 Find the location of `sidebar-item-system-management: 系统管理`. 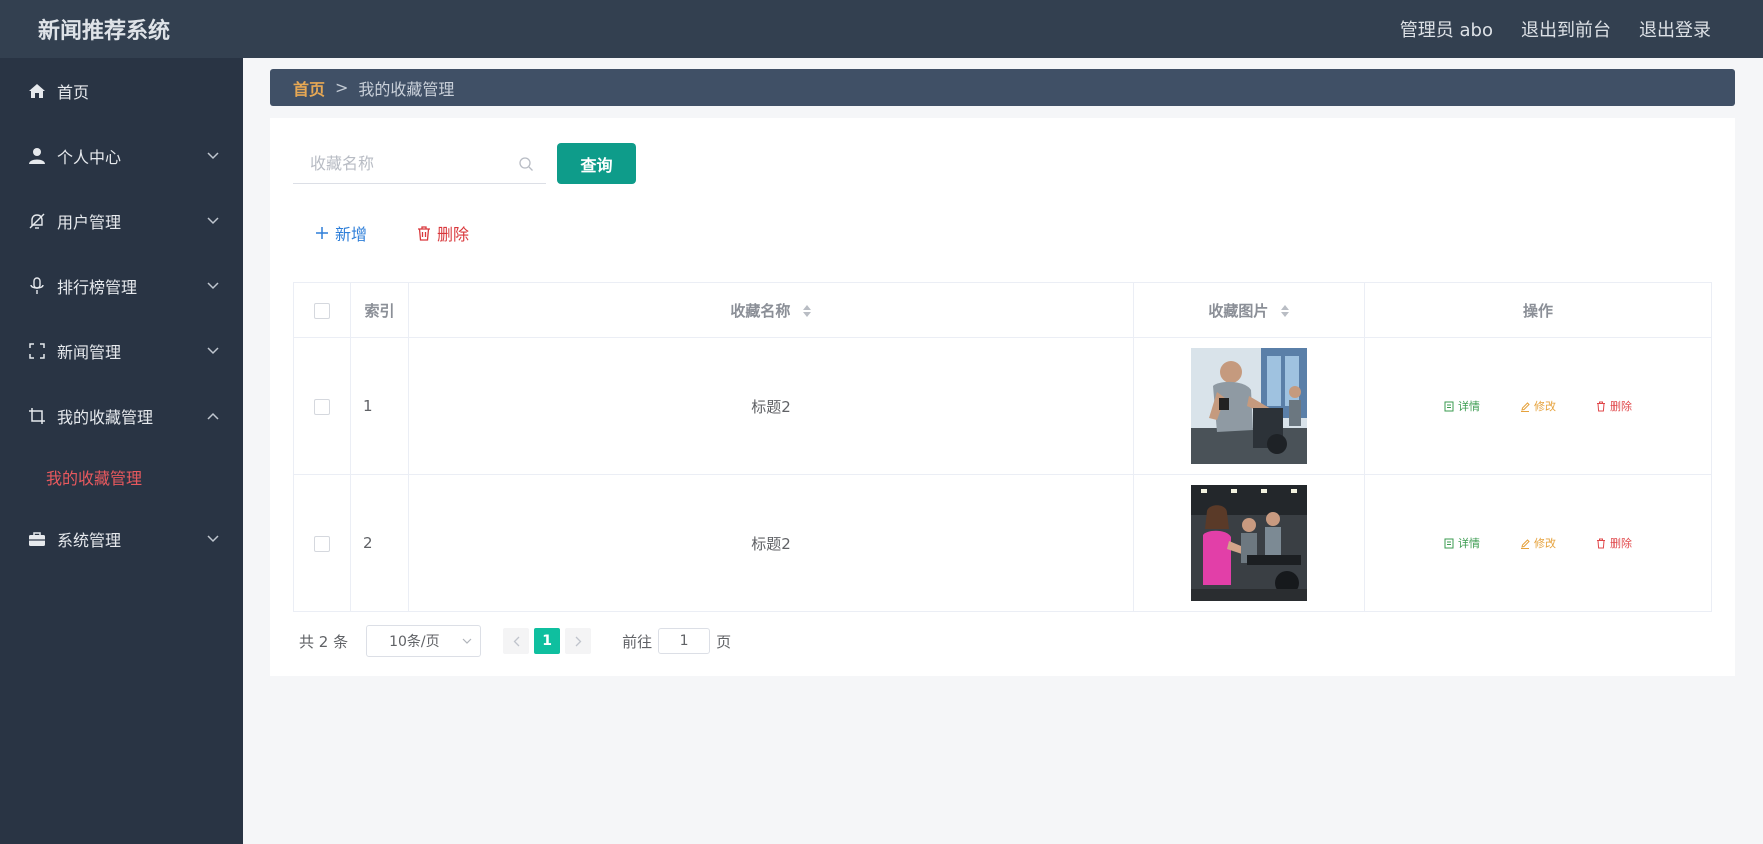

sidebar-item-system-management: 系统管理 is located at coordinates (121, 538).